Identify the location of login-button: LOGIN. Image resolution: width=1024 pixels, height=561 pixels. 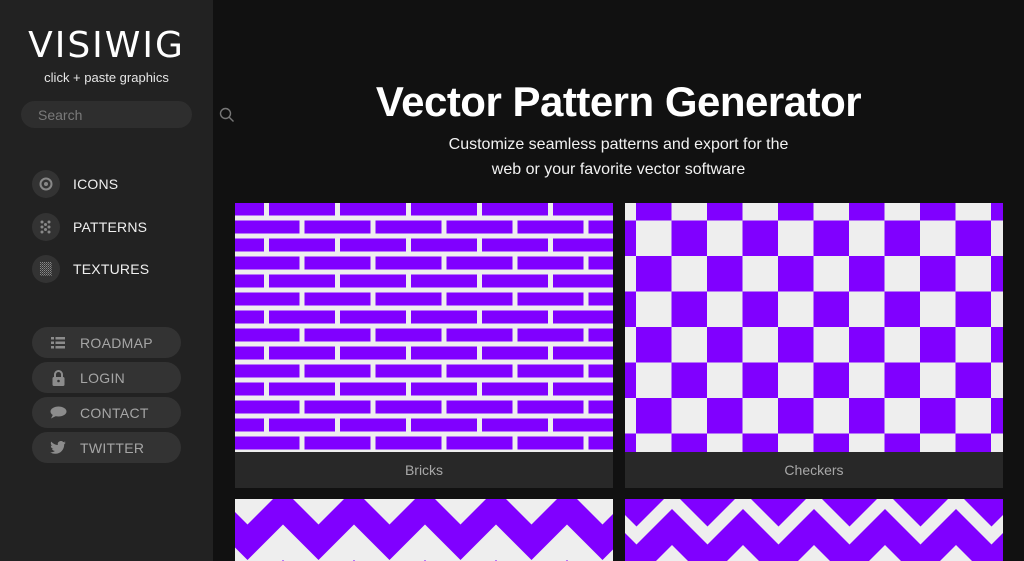
(106, 377).